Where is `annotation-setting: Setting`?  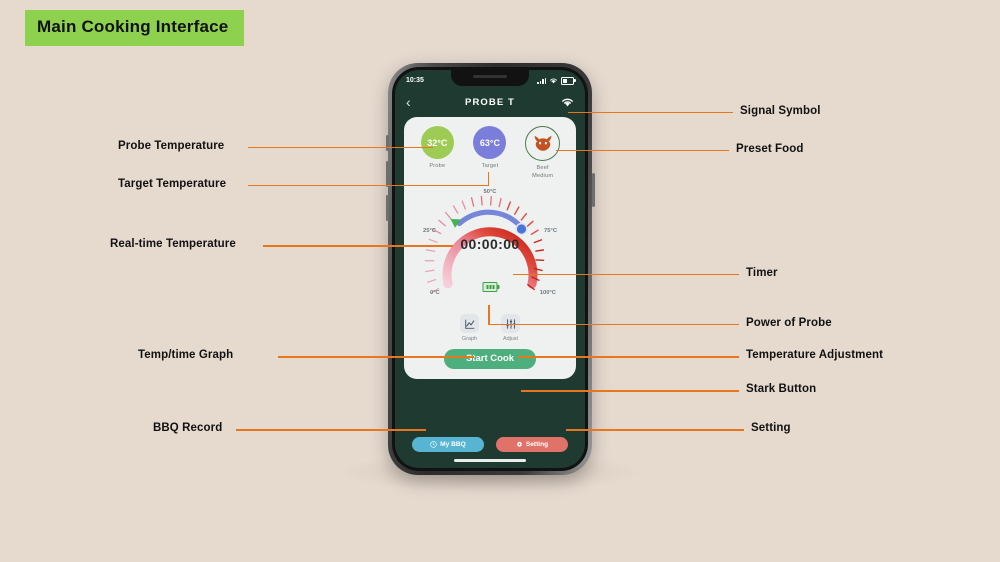 annotation-setting: Setting is located at coordinates (771, 428).